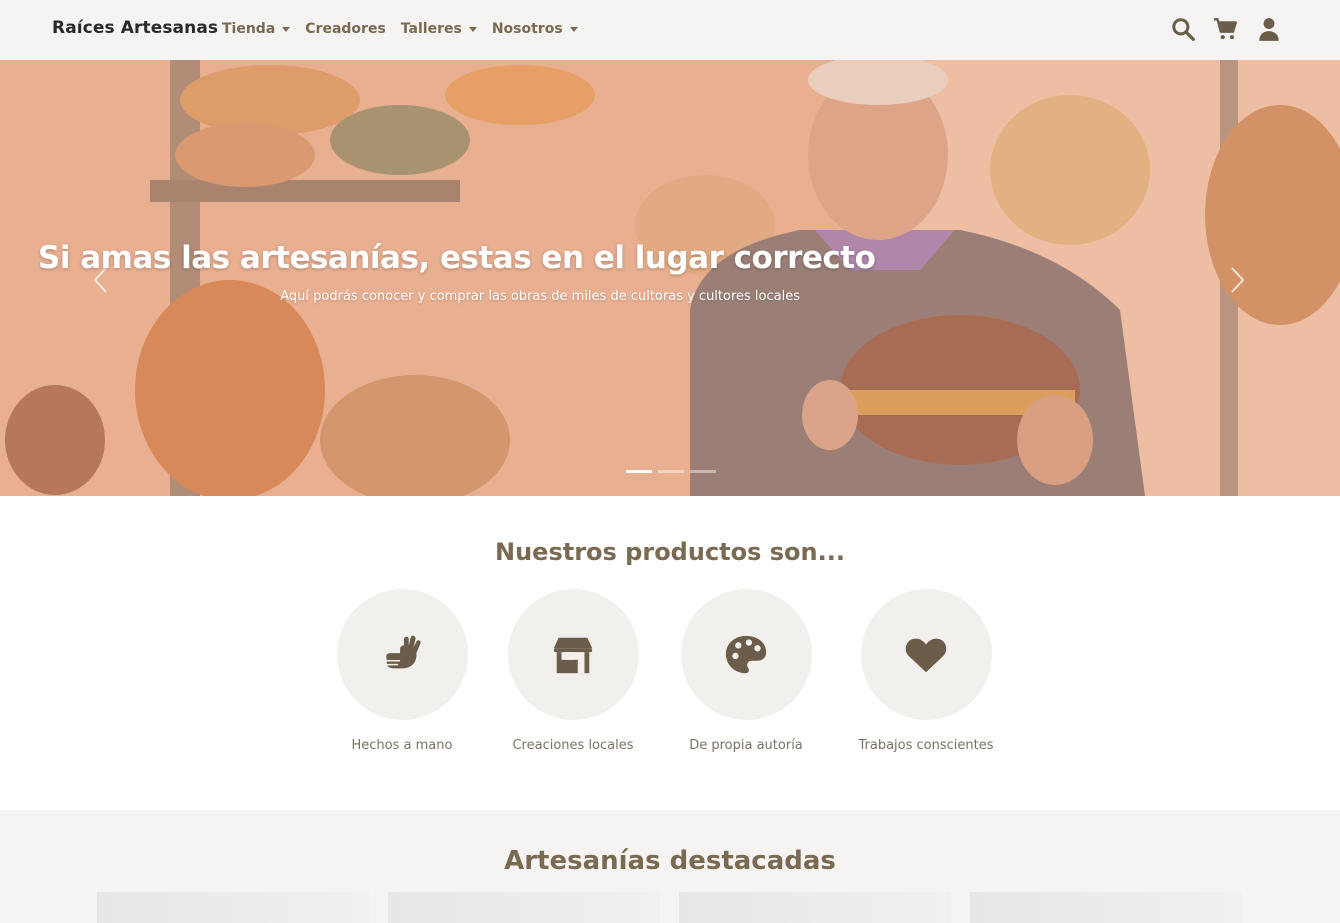 The image size is (1340, 923). Describe the element at coordinates (527, 29) in the screenshot. I see `nav-item-label: Nosotros` at that location.